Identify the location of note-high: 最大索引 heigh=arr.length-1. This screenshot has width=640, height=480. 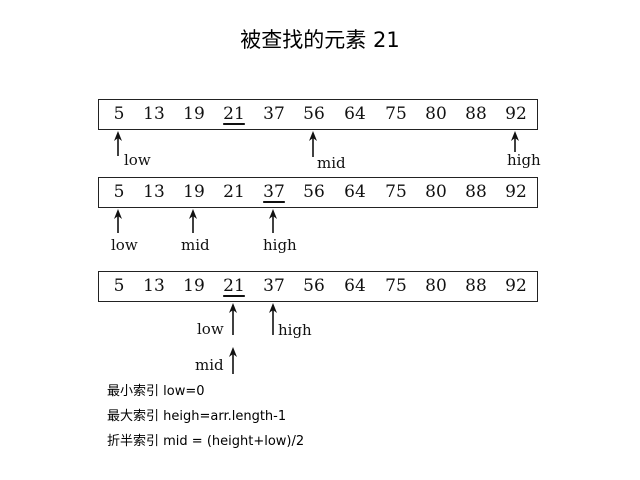
(197, 416).